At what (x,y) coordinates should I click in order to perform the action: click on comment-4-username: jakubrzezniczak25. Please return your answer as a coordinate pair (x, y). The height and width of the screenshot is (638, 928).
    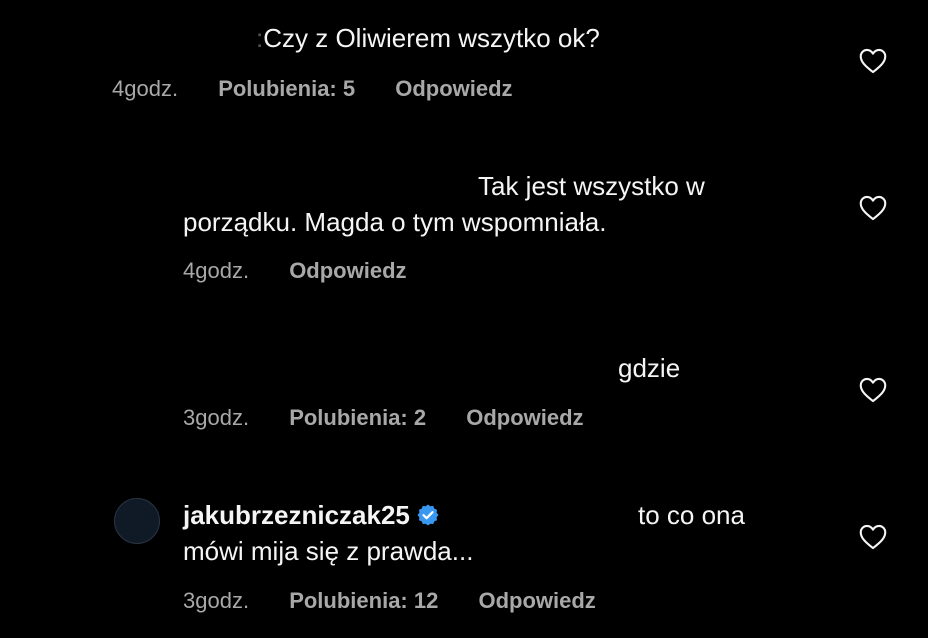
    Looking at the image, I should click on (296, 515).